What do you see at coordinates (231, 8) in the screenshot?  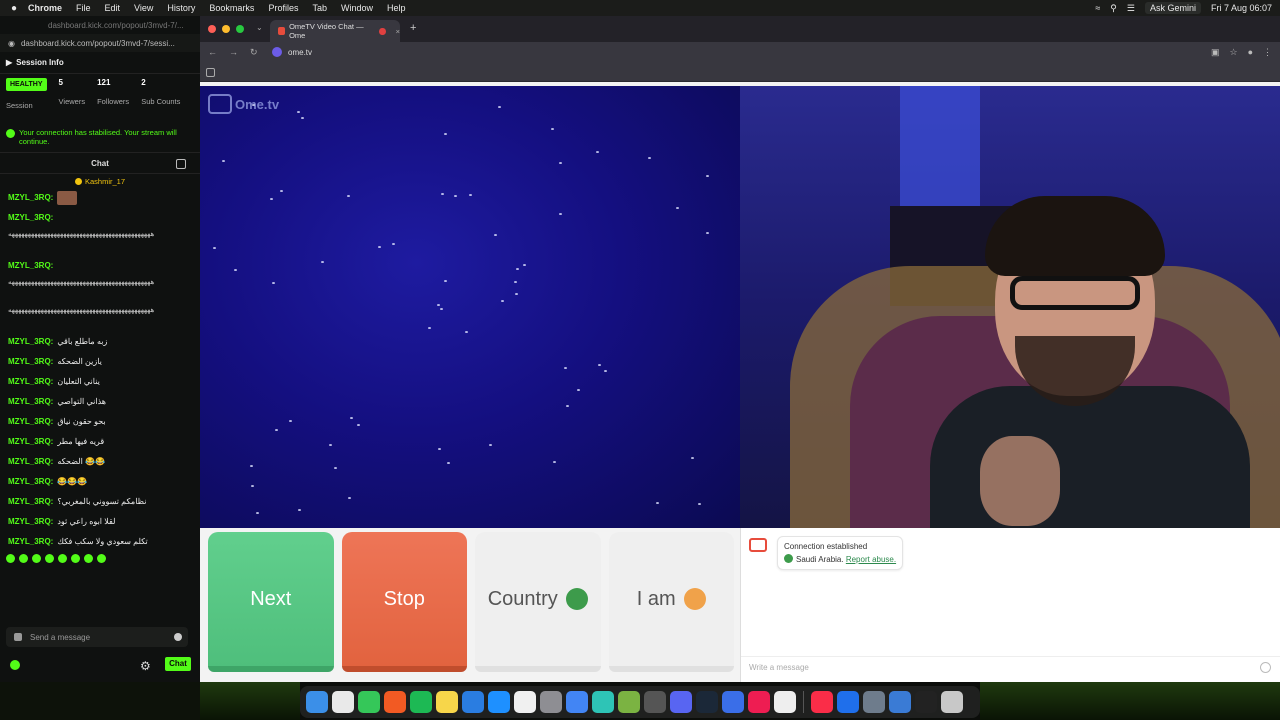 I see `menu-bookmarks: Bookmarks` at bounding box center [231, 8].